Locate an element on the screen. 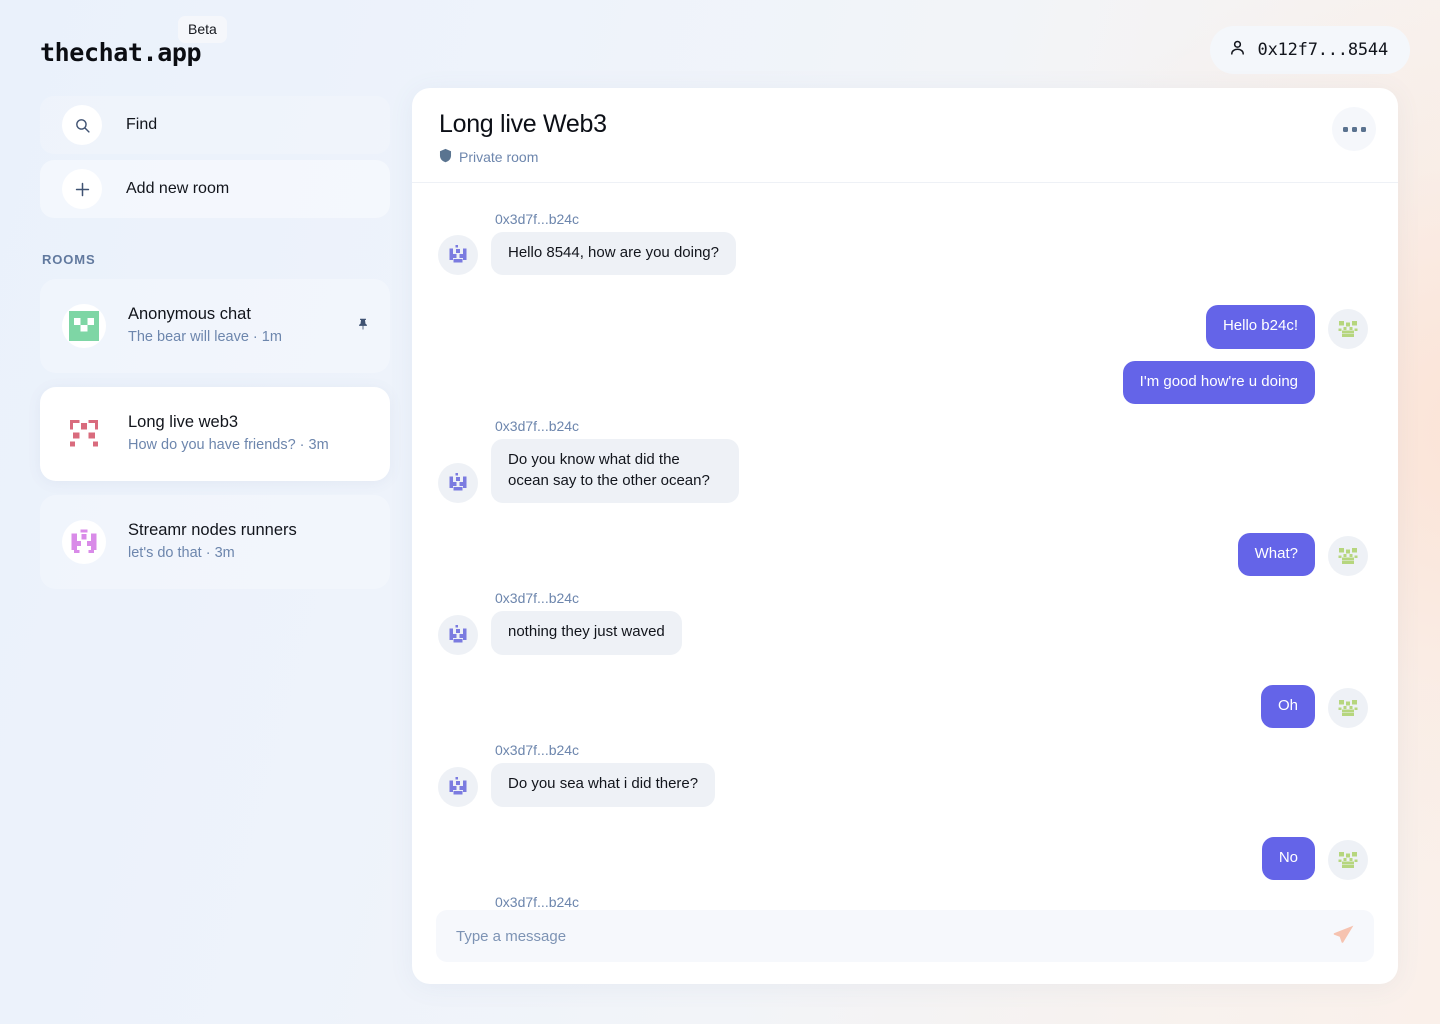 The height and width of the screenshot is (1024, 1440). room-title: Anonymous chat is located at coordinates (189, 314).